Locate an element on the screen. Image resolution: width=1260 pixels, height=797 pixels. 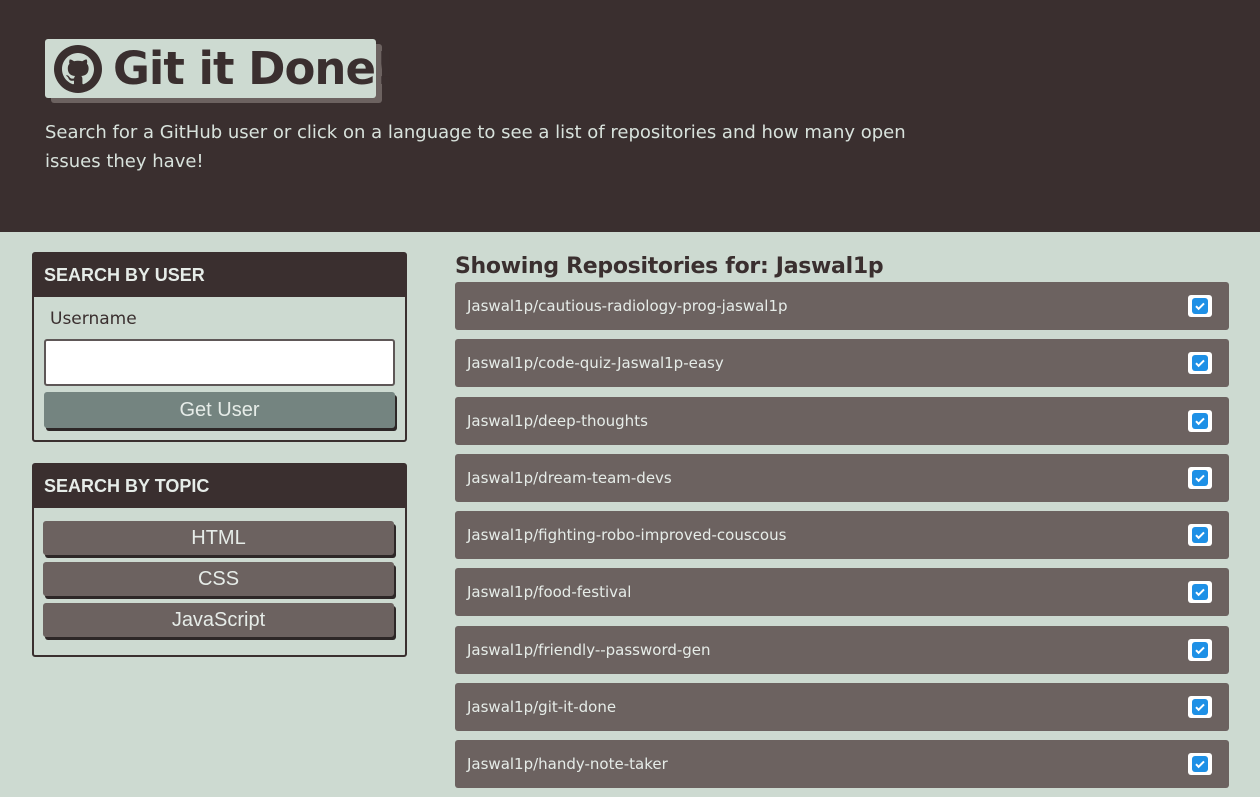
topic-css-button: CSS is located at coordinates (218, 579).